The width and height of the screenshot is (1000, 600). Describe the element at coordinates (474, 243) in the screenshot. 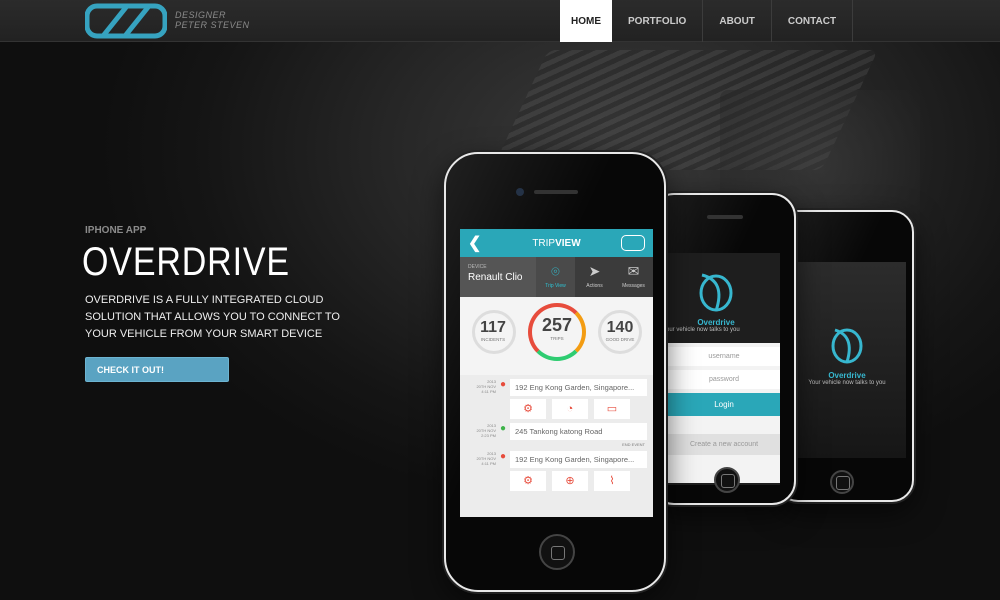

I see `back-icon: ❮` at that location.